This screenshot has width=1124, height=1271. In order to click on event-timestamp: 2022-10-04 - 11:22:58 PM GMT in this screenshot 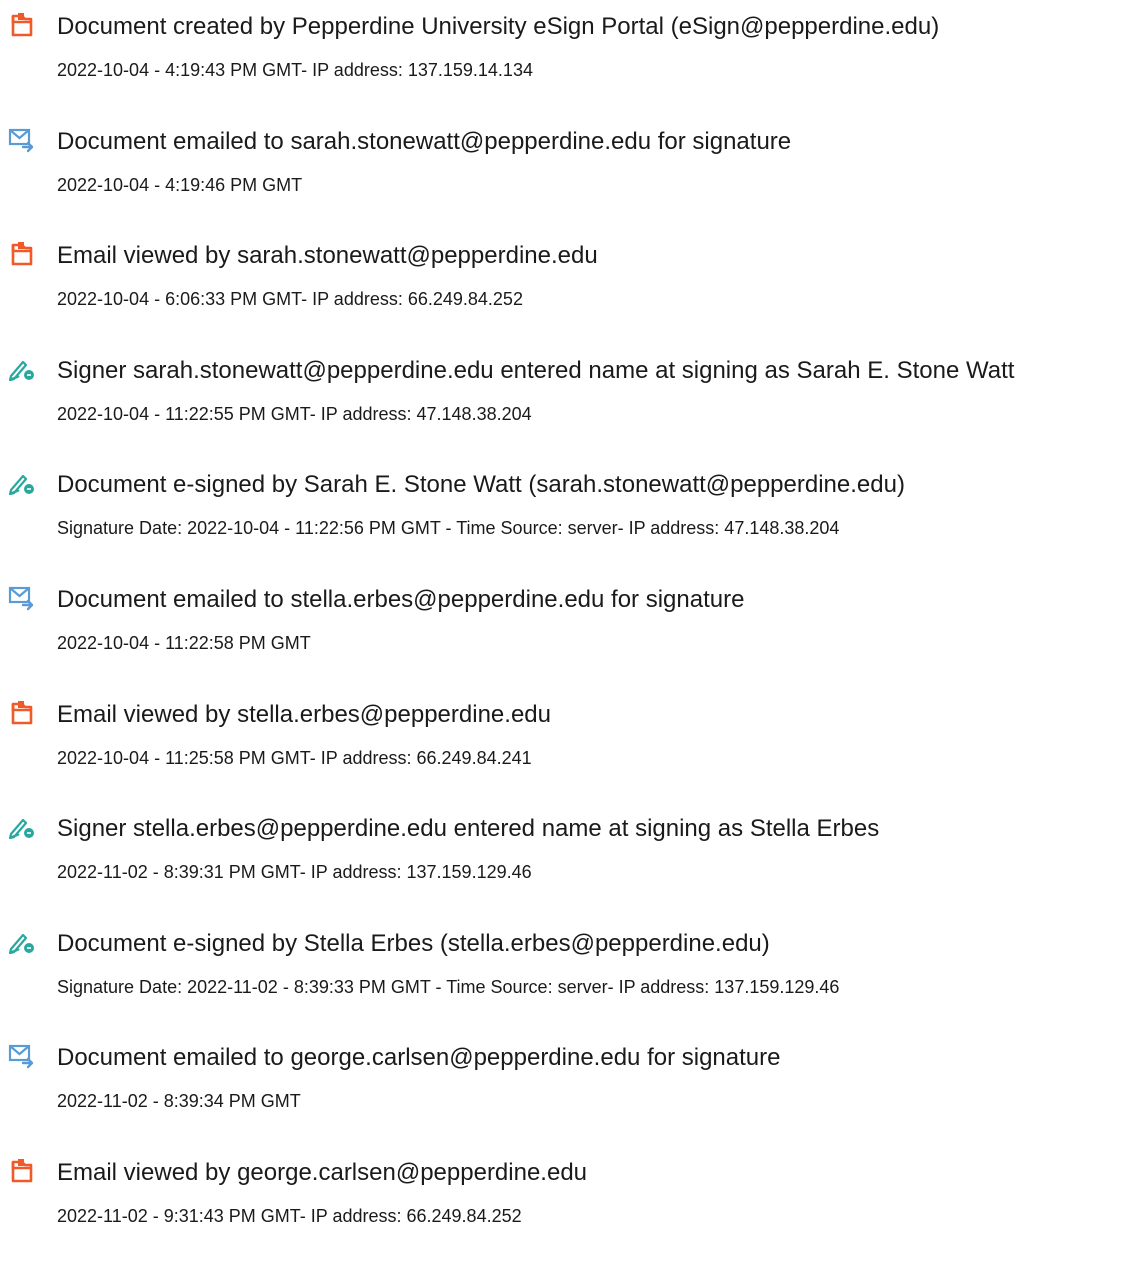, I will do `click(184, 642)`.